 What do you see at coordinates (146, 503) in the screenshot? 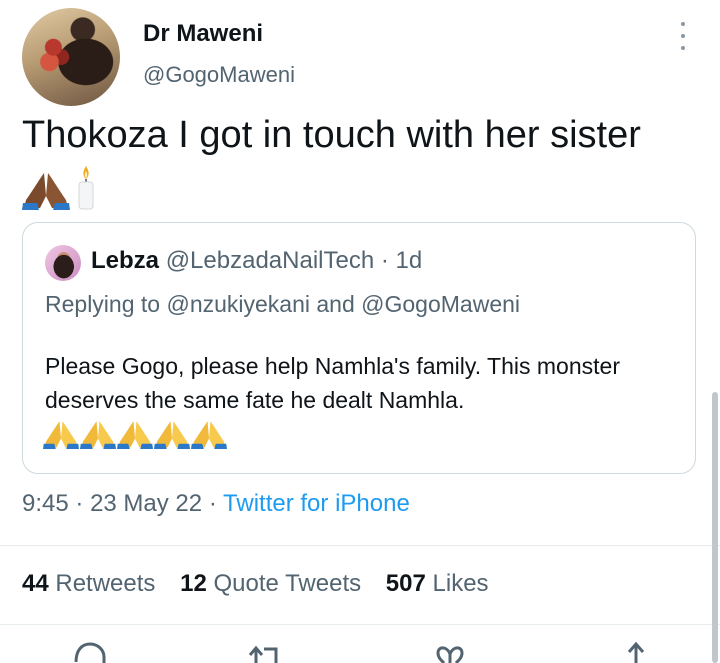
I see `tweet-date: 23 May 22` at bounding box center [146, 503].